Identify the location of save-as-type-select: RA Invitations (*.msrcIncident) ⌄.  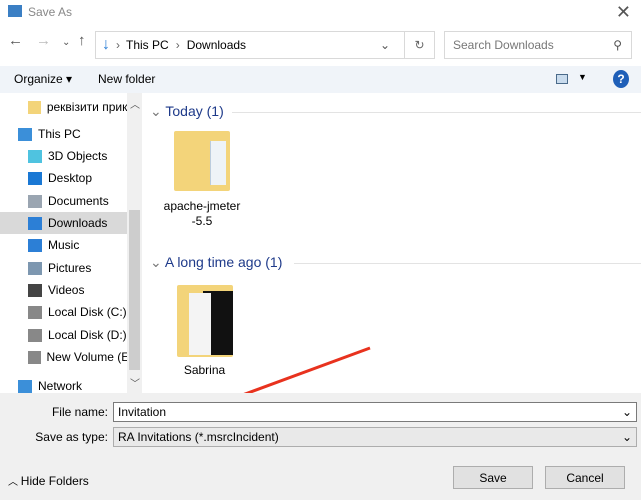
(375, 437).